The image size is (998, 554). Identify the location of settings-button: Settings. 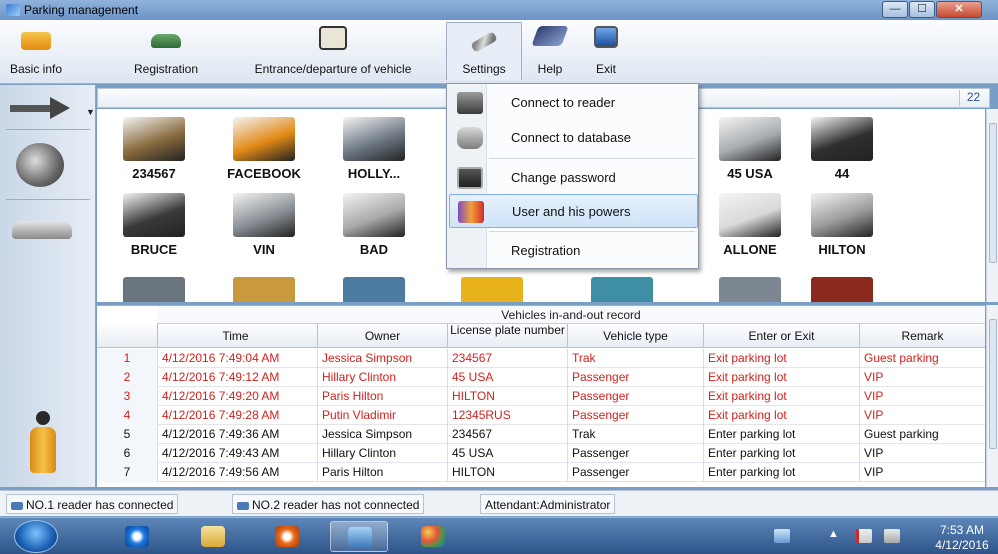
(484, 51).